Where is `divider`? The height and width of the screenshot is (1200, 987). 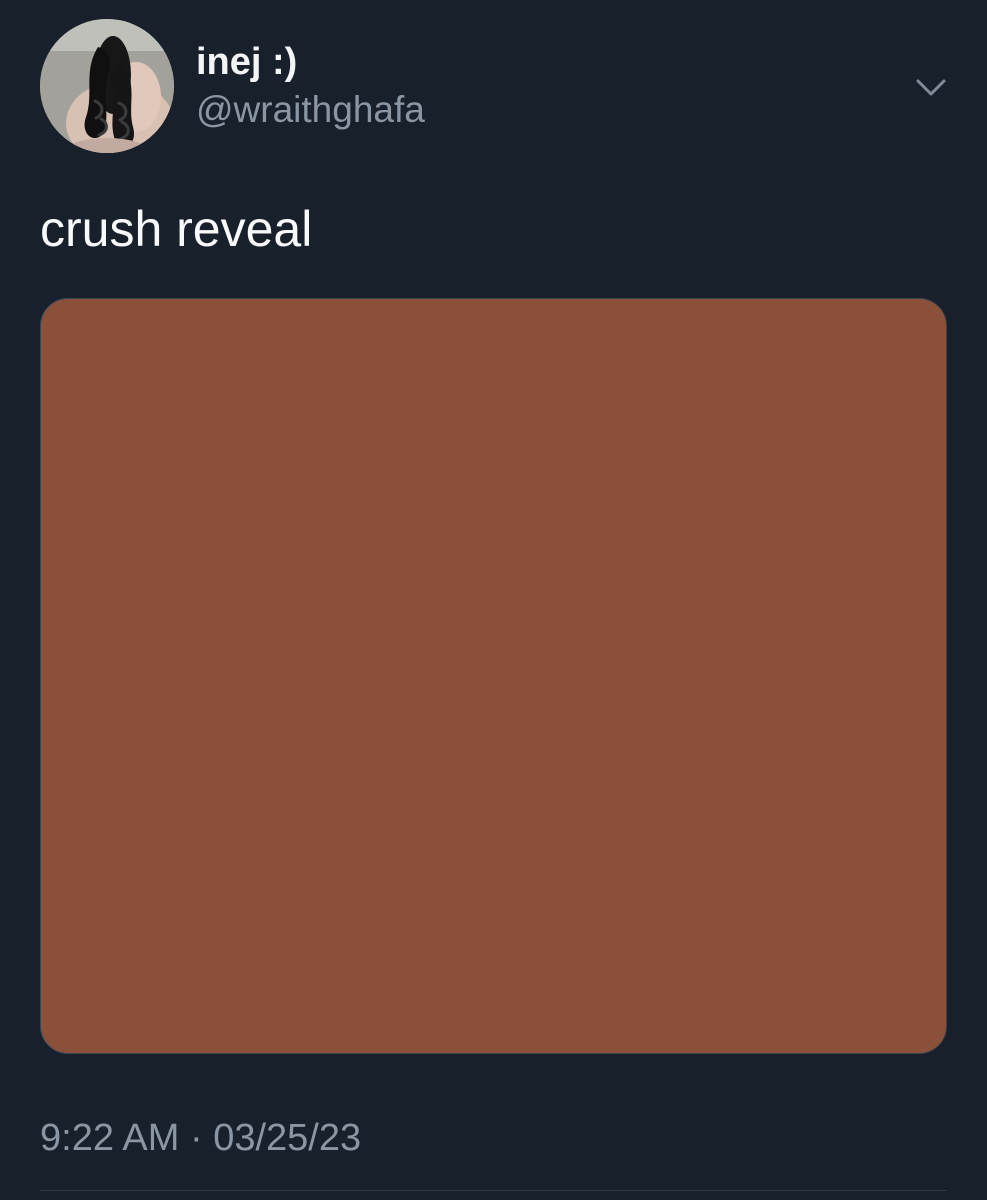
divider is located at coordinates (493, 1190).